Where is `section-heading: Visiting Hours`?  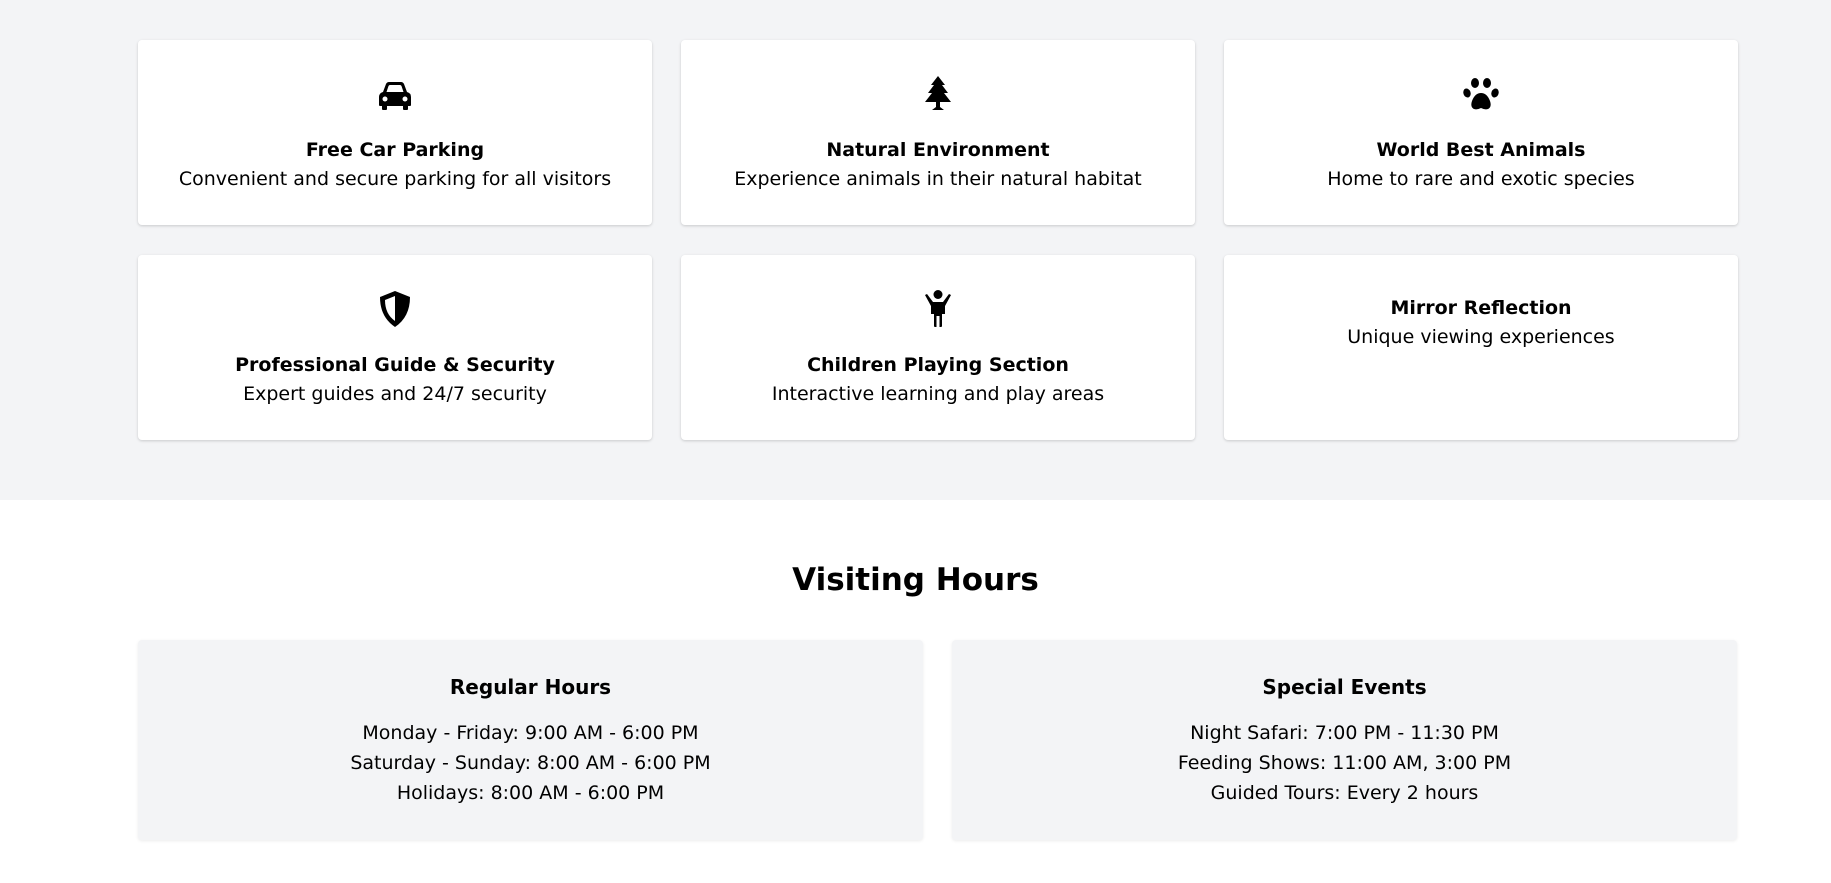
section-heading: Visiting Hours is located at coordinates (915, 580).